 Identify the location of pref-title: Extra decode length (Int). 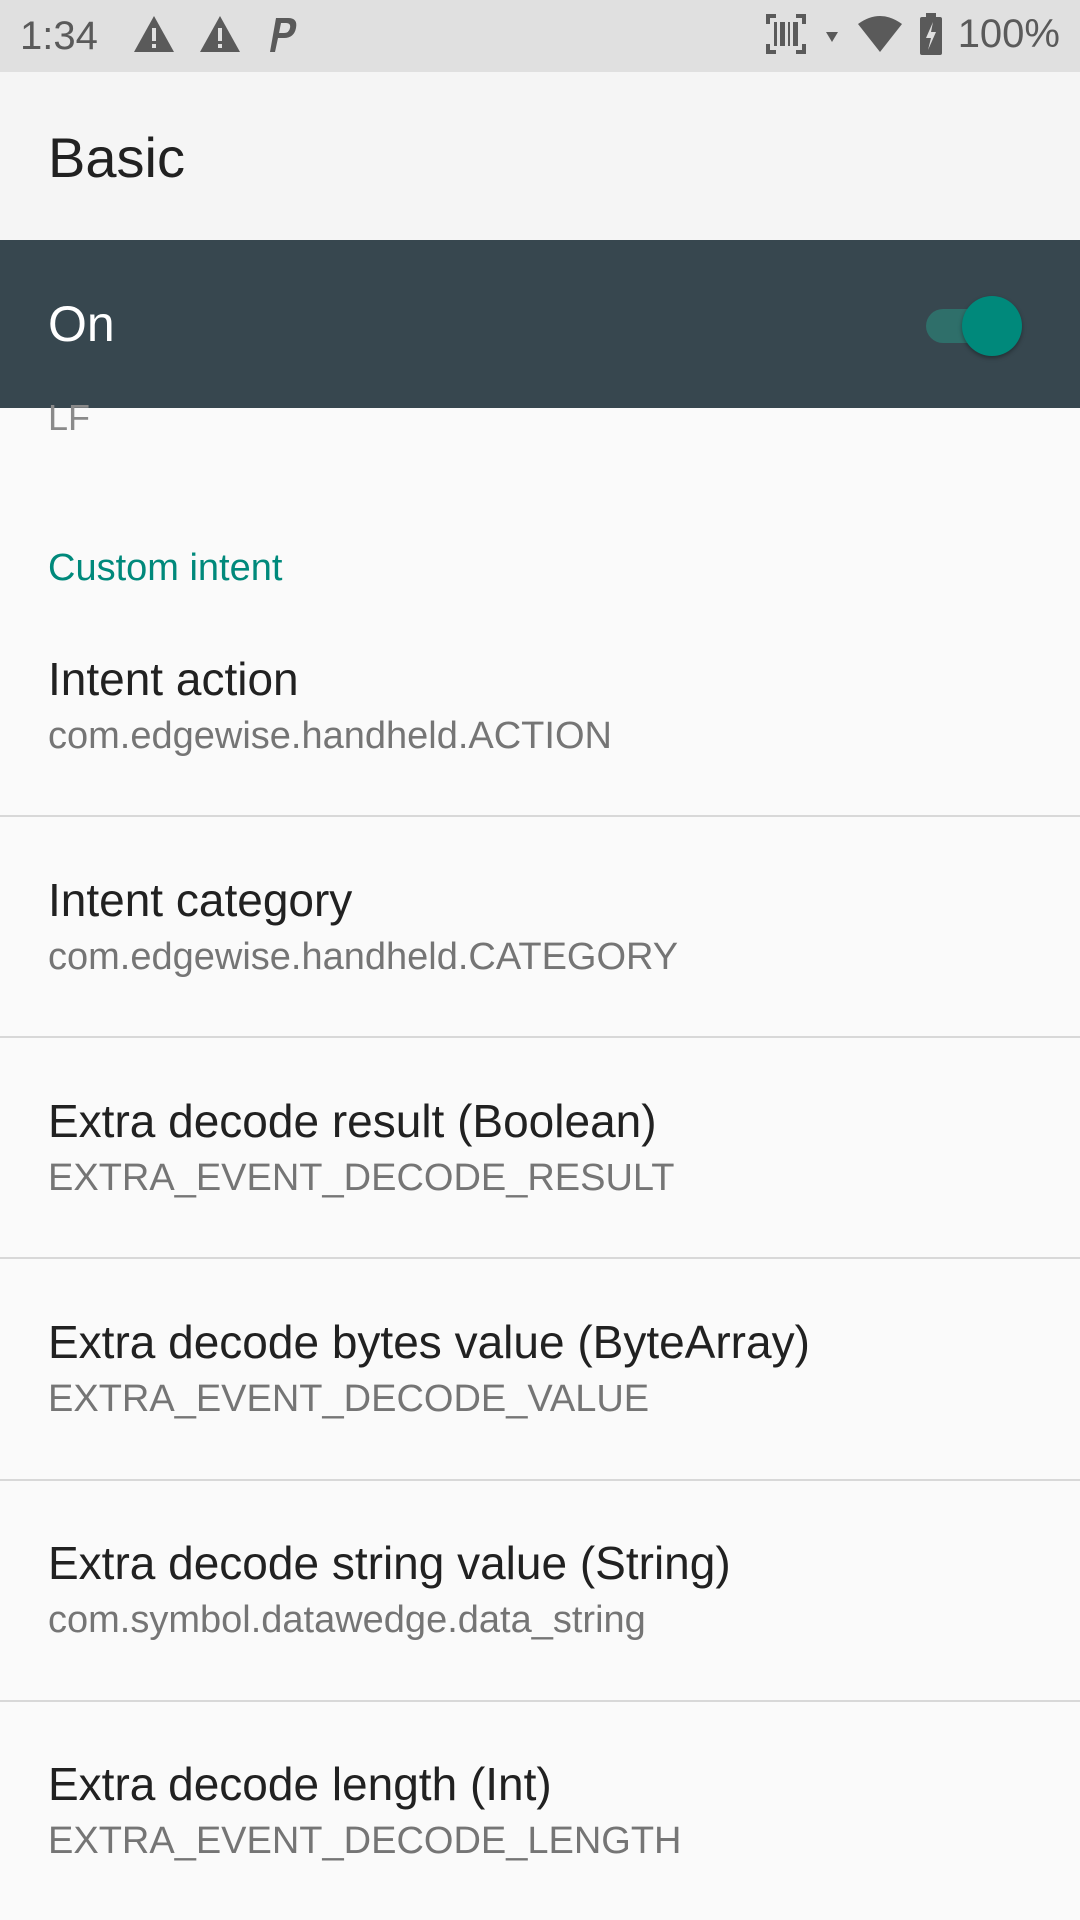
(300, 1784).